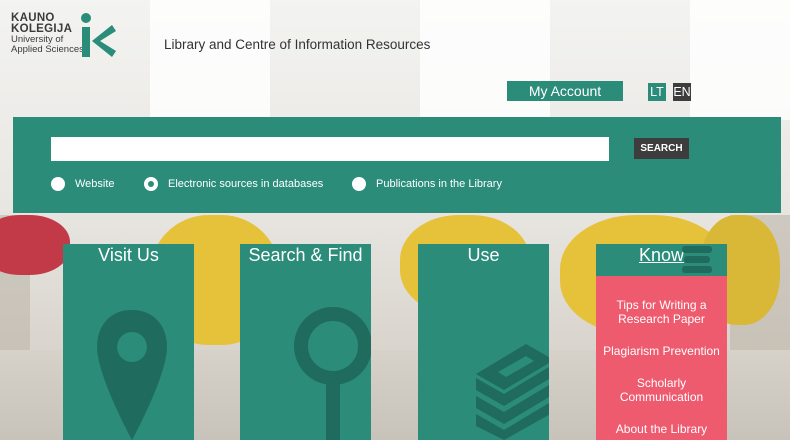  Describe the element at coordinates (47, 49) in the screenshot. I see `logo-line4: Applied Sciences` at that location.